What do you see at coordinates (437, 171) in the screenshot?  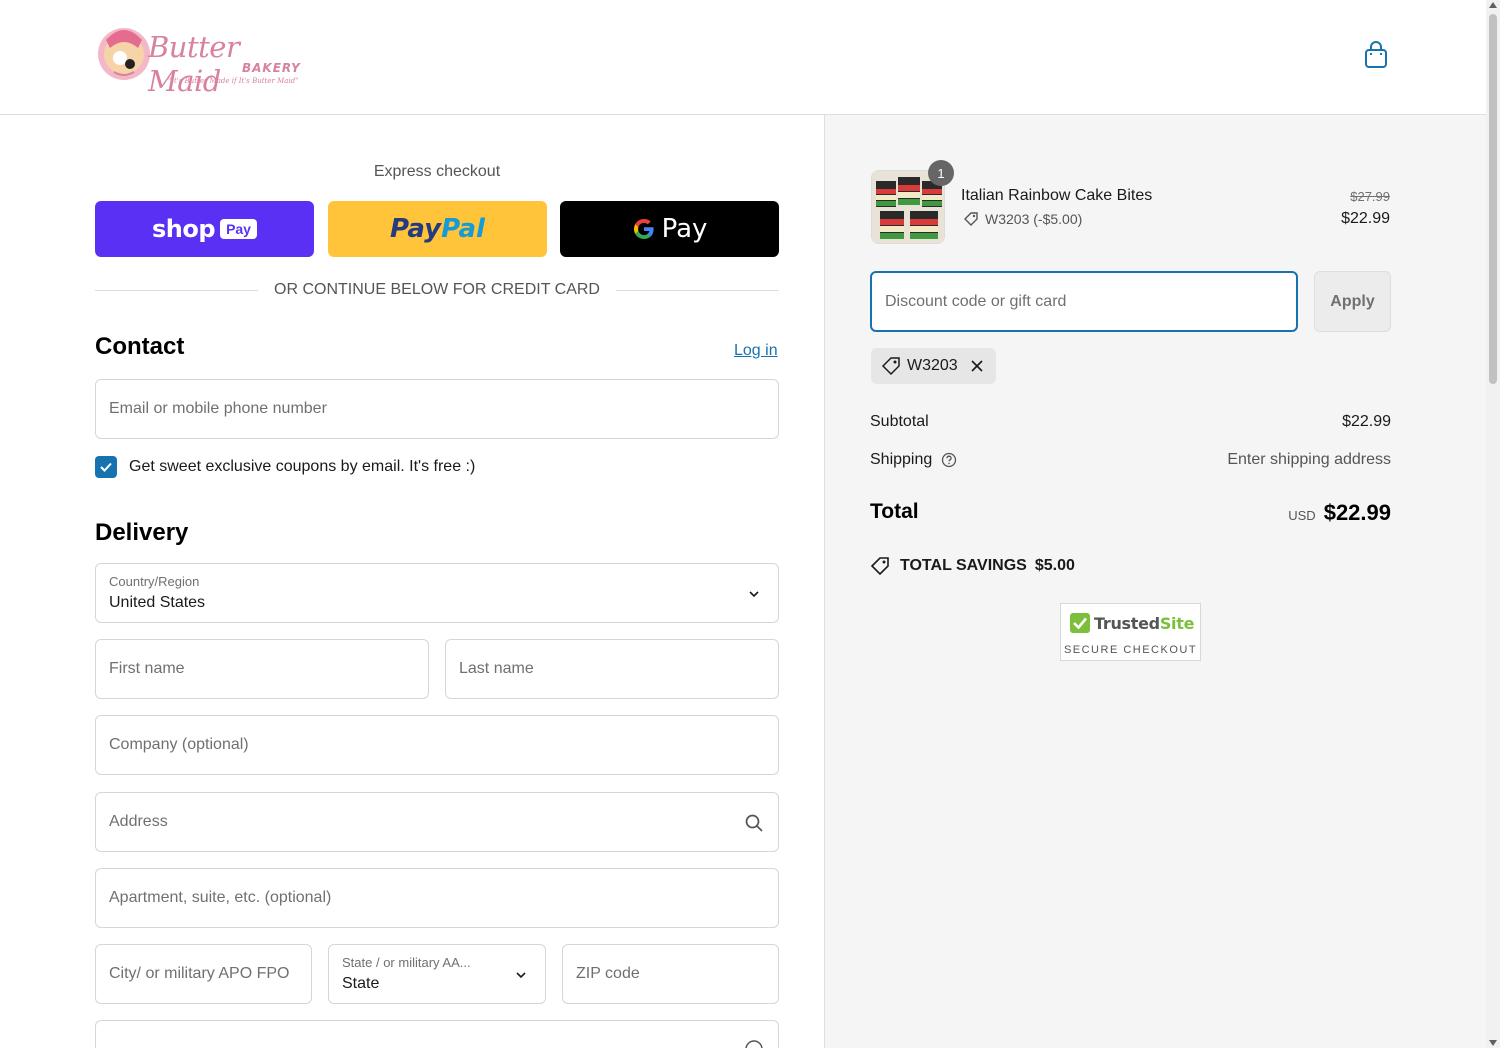 I see `express-checkout-title: Express checkout` at bounding box center [437, 171].